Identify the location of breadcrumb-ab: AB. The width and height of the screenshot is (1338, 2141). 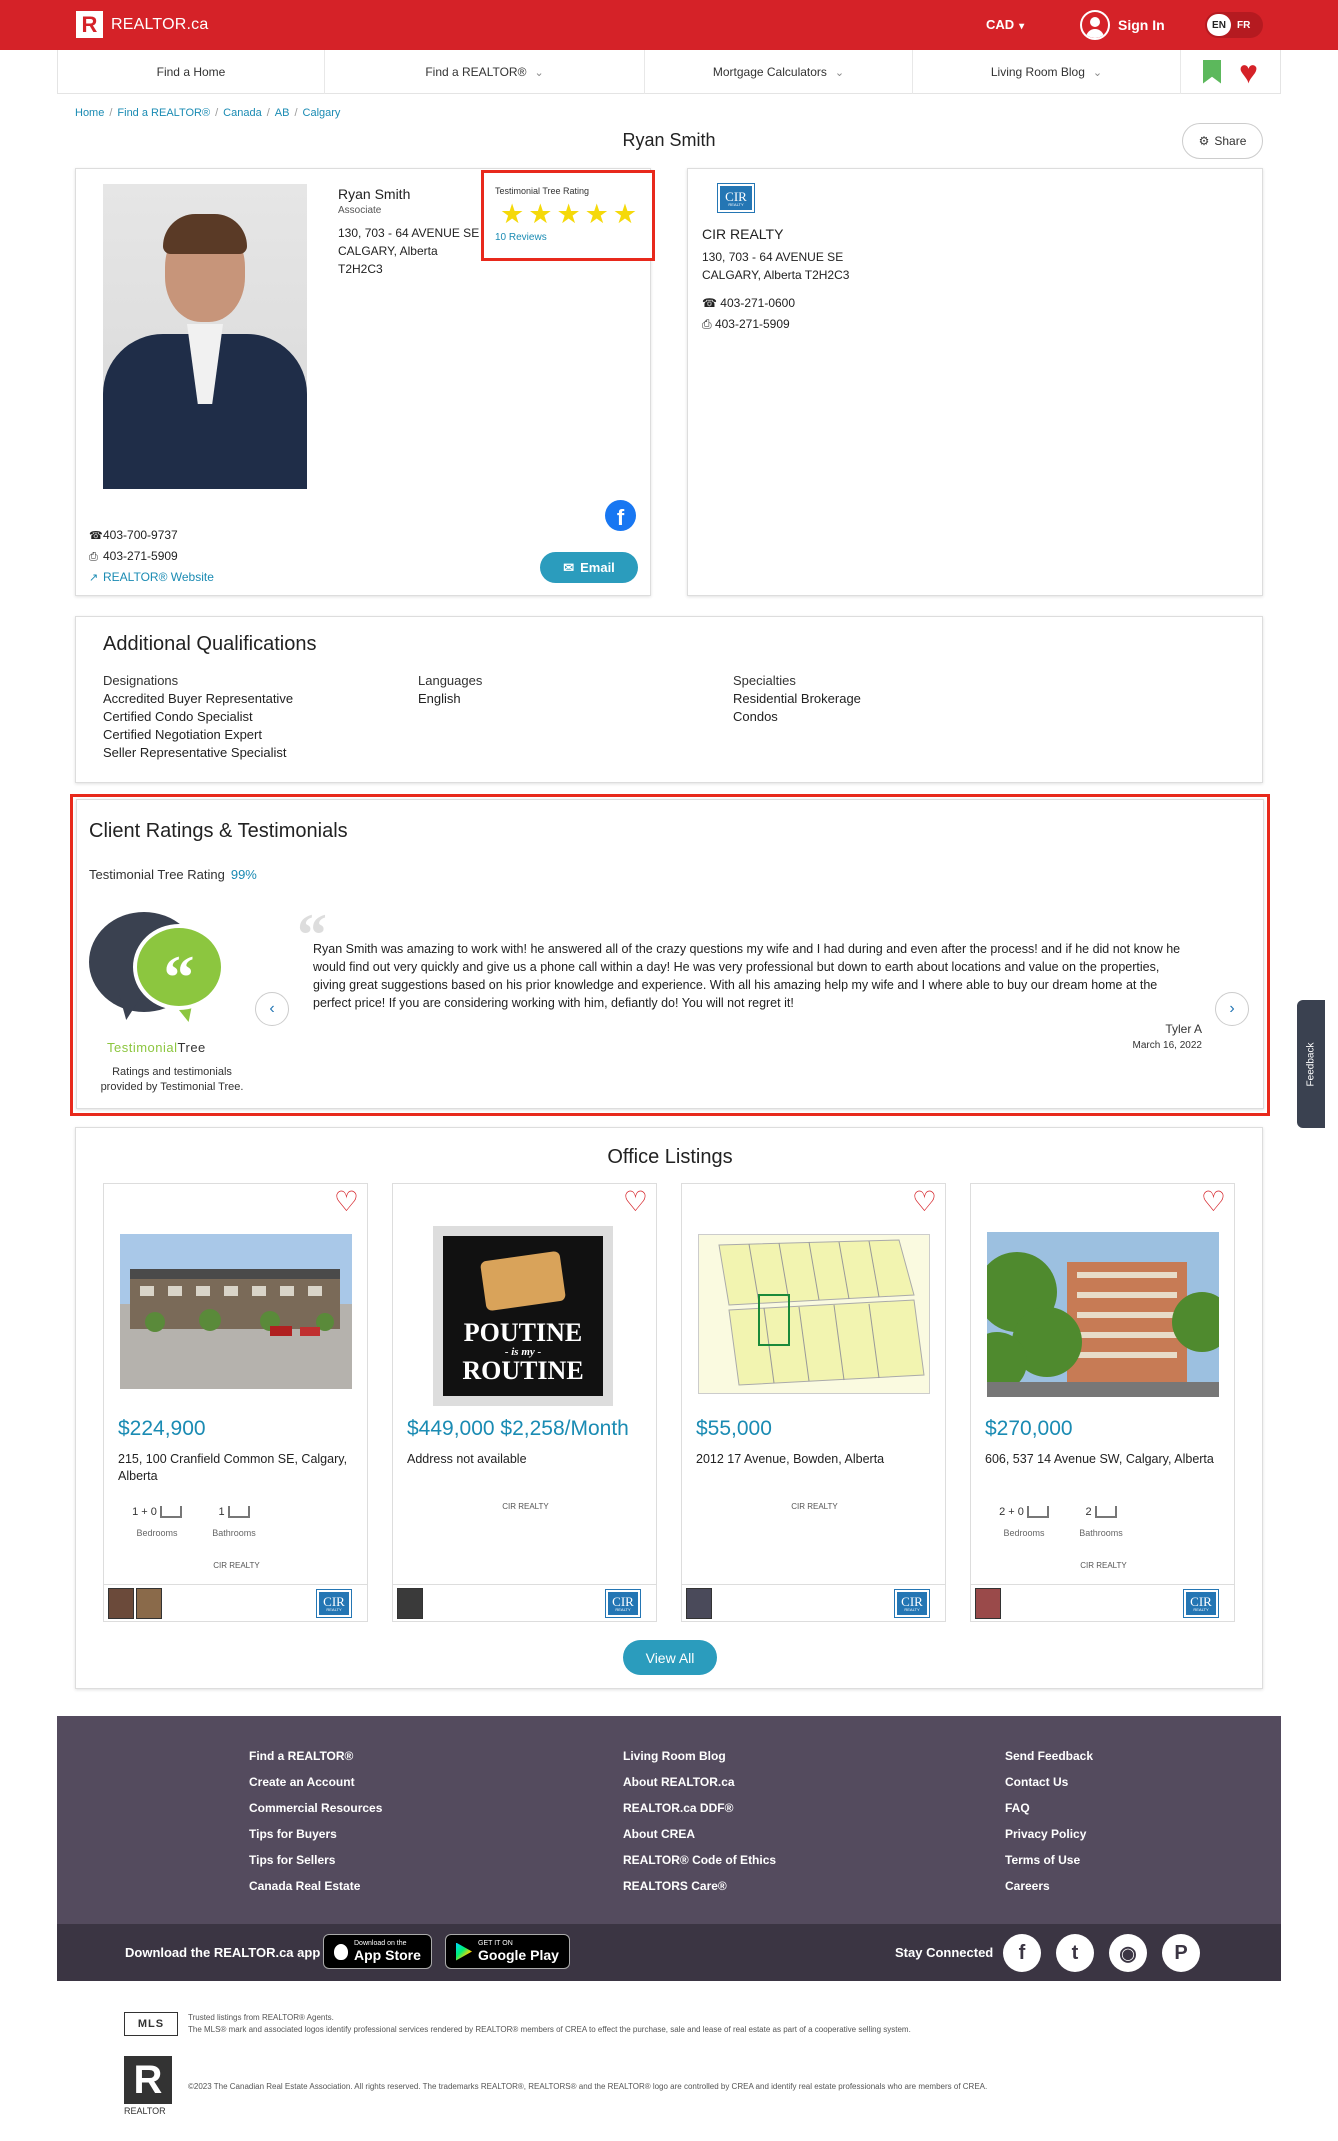
(282, 113).